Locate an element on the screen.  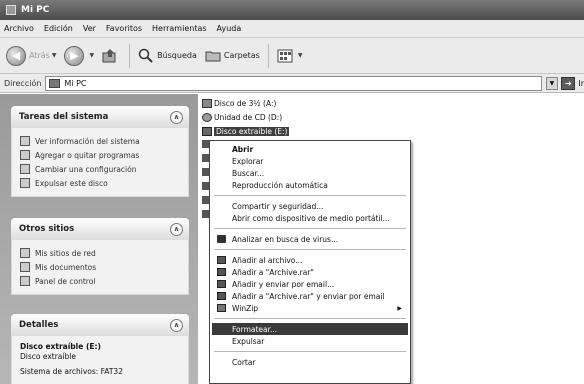
menu-item-autoplay: Reproducción automática is located at coordinates (310, 185).